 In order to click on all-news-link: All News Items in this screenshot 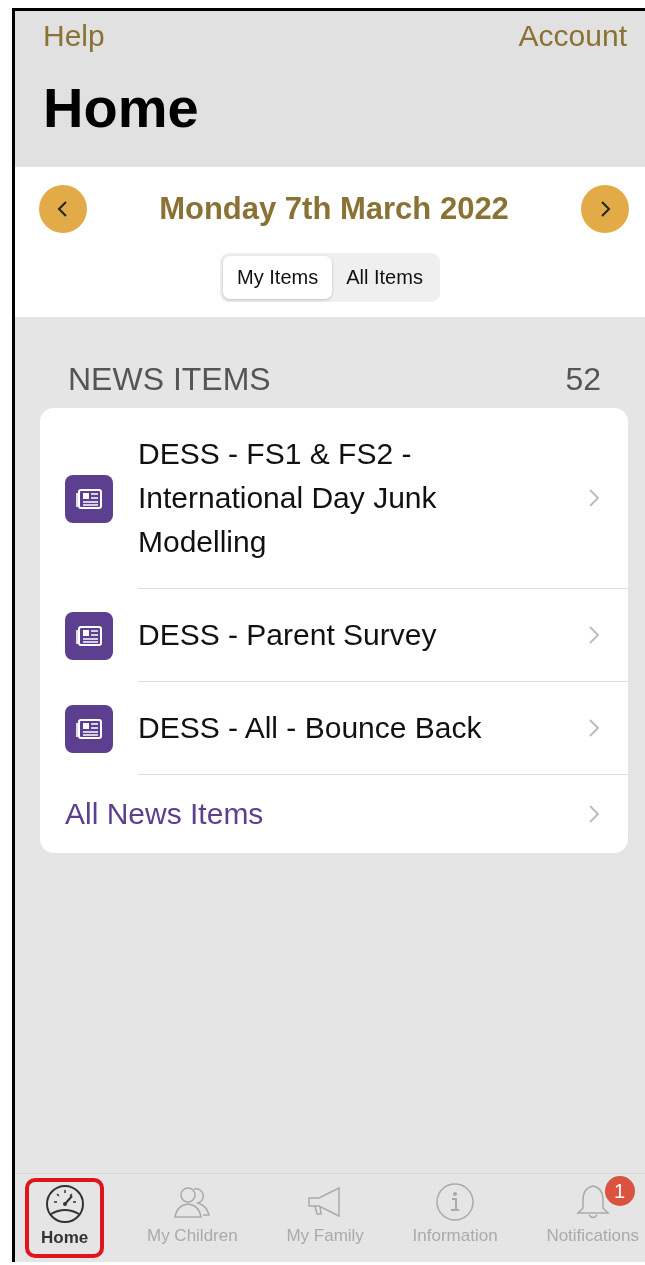, I will do `click(164, 814)`.